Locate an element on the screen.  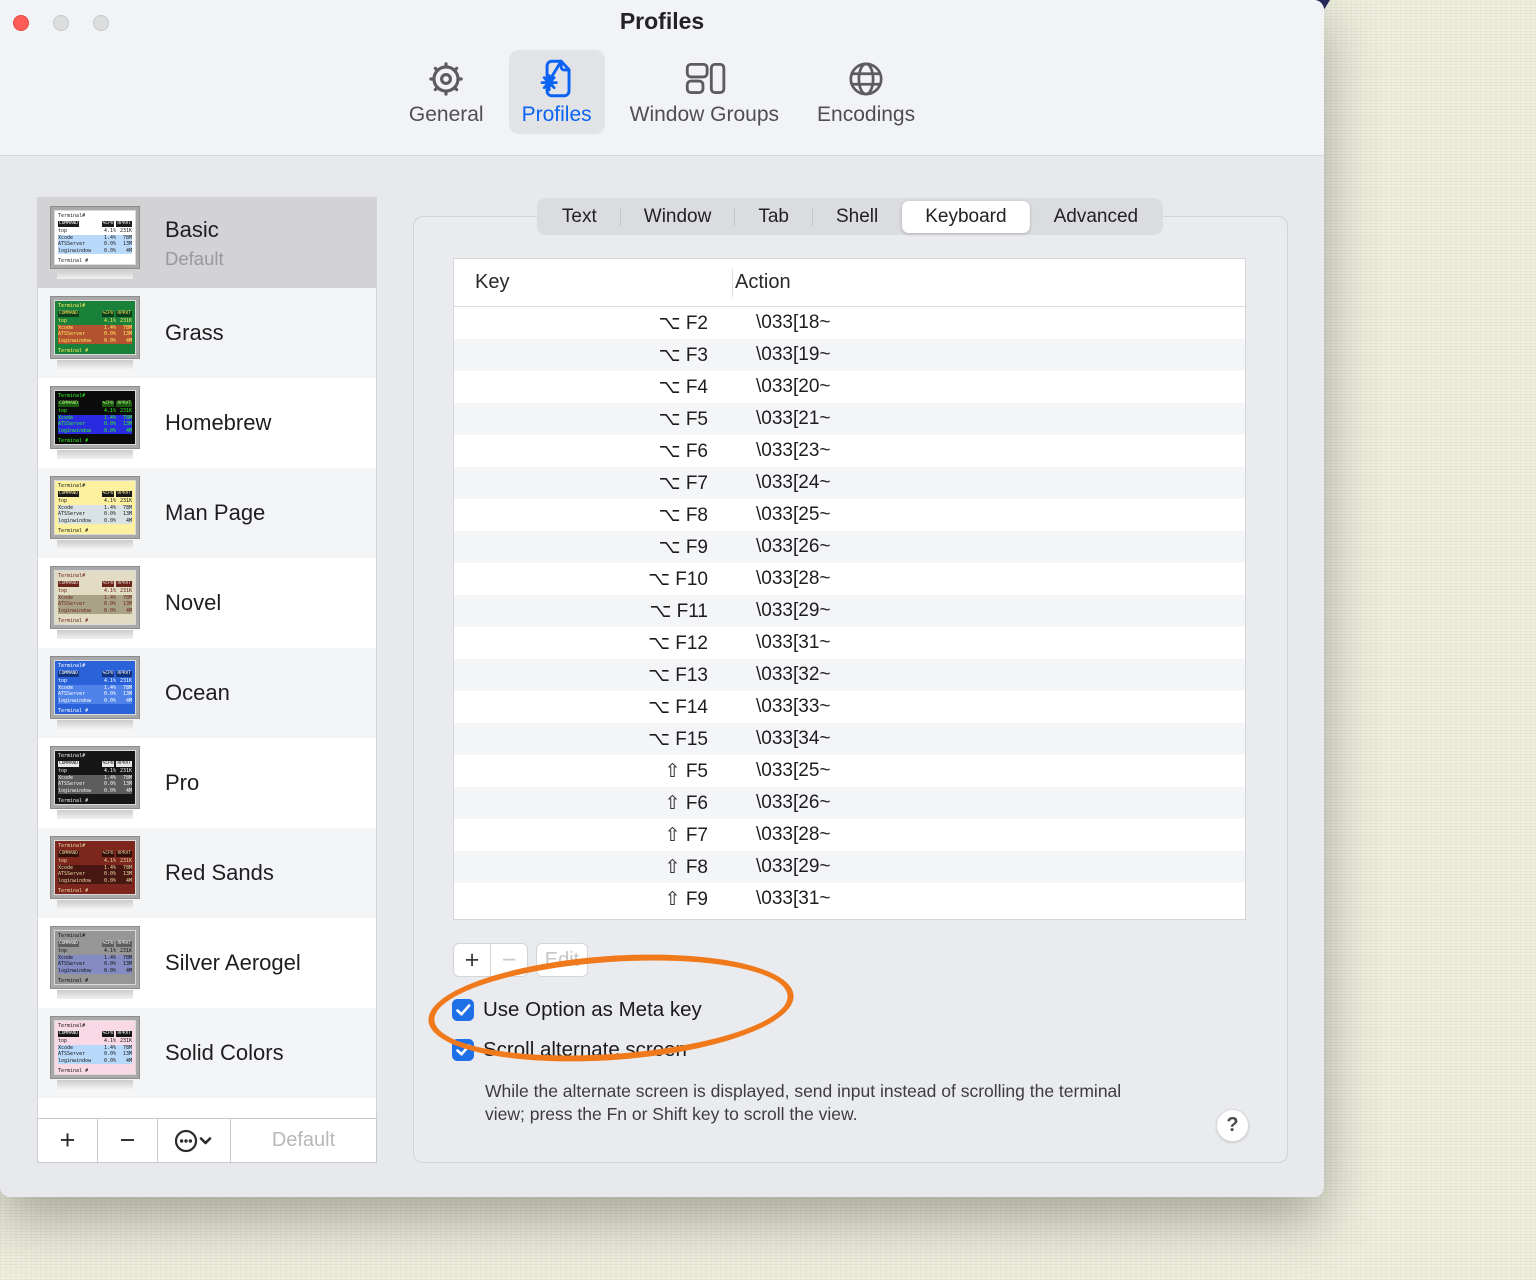
key-cell: ⌥ F7 is located at coordinates (683, 483).